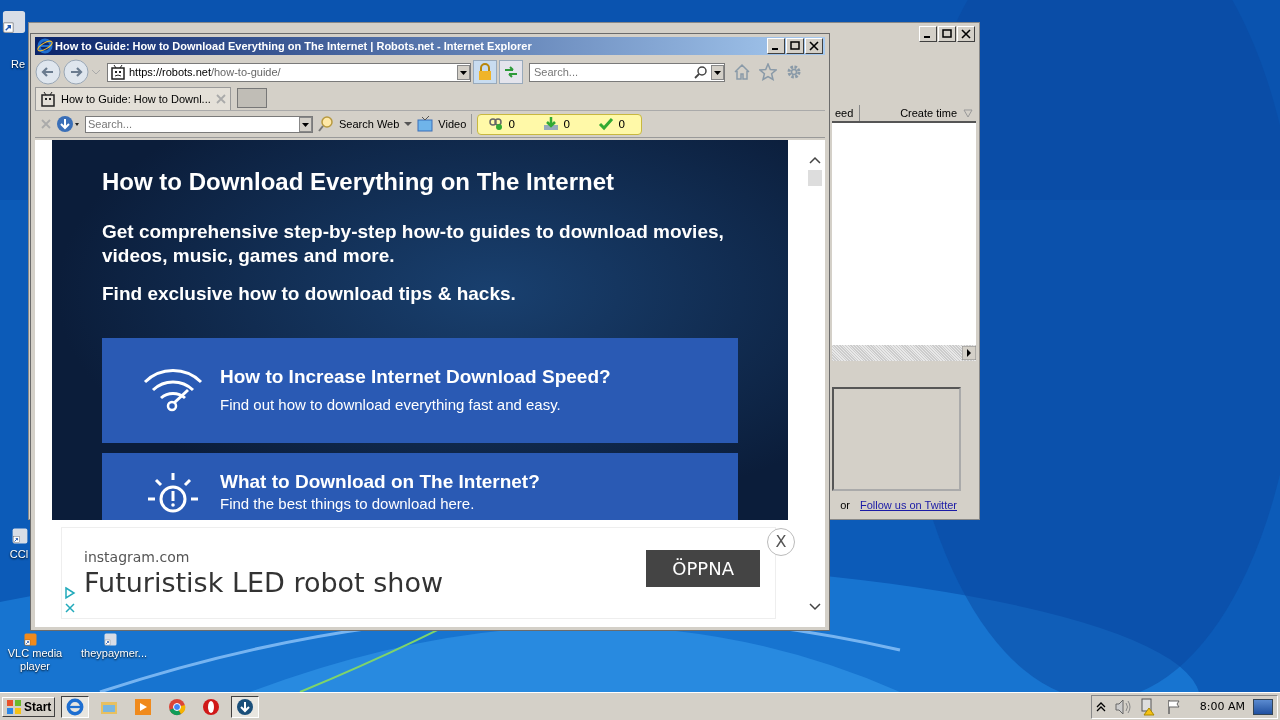  Describe the element at coordinates (844, 113) in the screenshot. I see `column-header: eed` at that location.